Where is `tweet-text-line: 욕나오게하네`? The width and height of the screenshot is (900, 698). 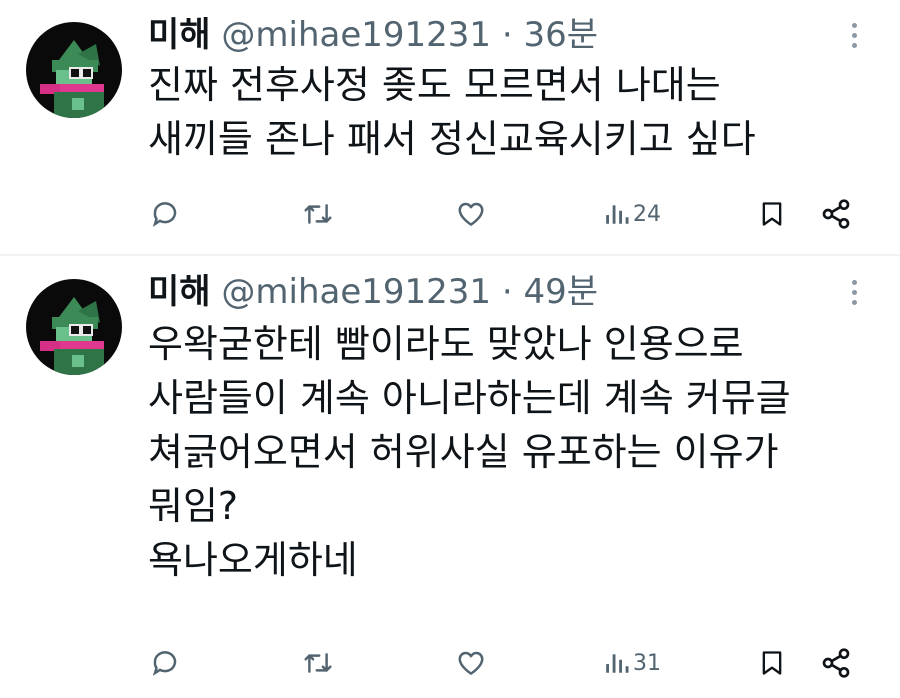 tweet-text-line: 욕나오게하네 is located at coordinates (253, 560).